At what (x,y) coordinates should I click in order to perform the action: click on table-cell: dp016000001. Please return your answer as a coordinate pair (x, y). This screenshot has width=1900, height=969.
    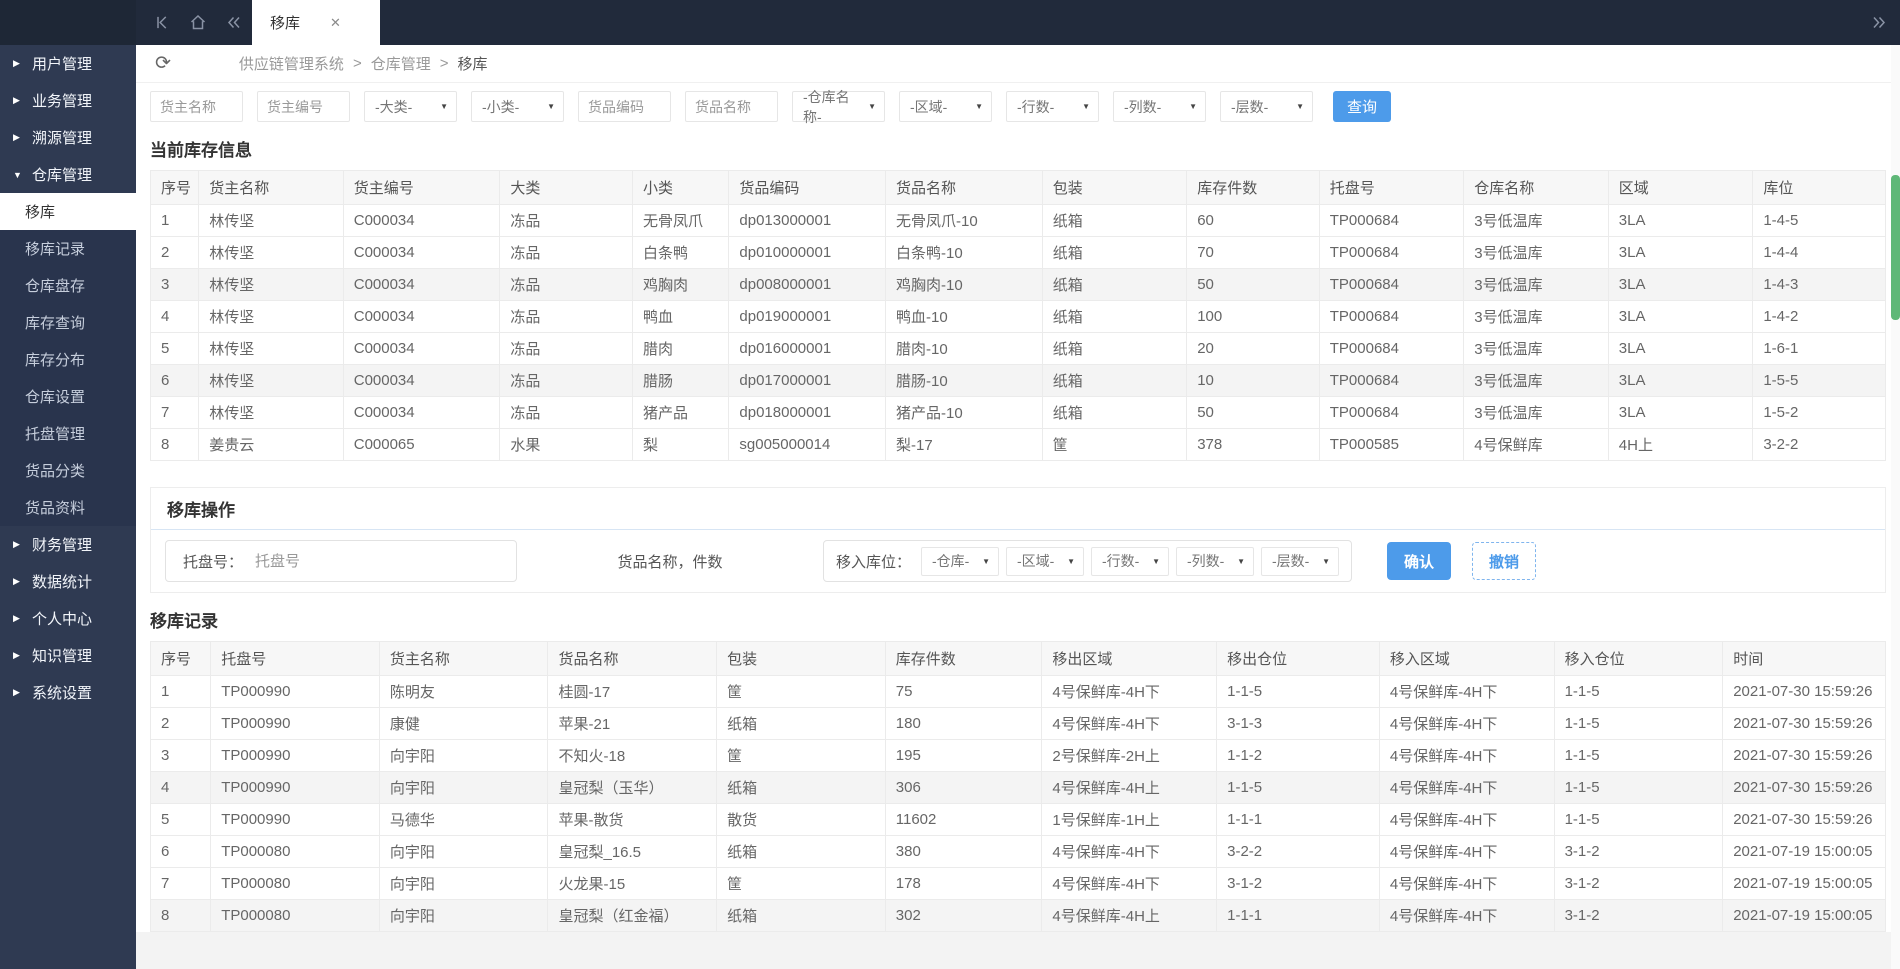
    Looking at the image, I should click on (807, 348).